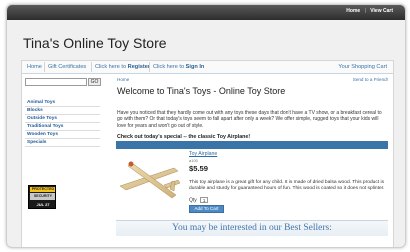  I want to click on category-blocks: Blocks, so click(62, 111).